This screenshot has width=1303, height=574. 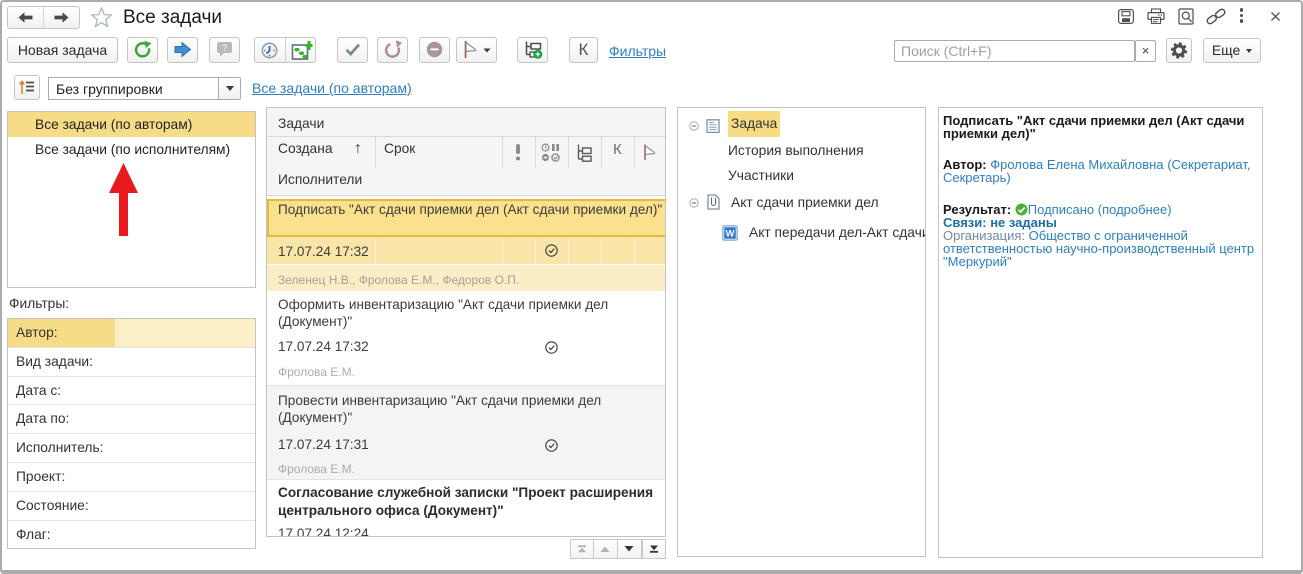 I want to click on svg-text: W, so click(x=730, y=234).